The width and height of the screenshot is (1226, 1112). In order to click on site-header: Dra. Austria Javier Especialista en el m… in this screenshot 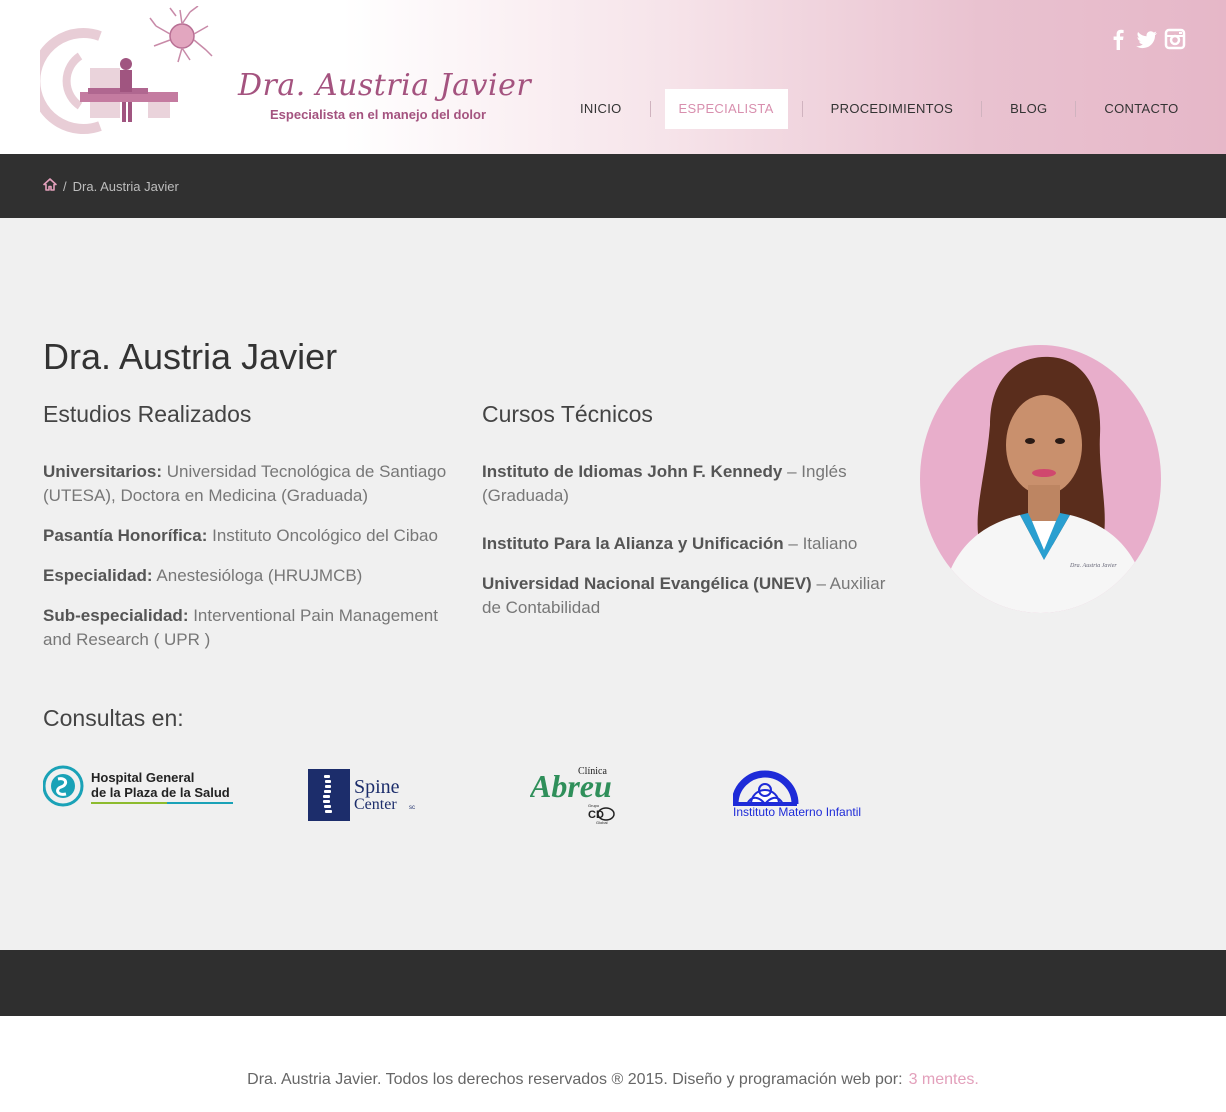, I will do `click(613, 77)`.